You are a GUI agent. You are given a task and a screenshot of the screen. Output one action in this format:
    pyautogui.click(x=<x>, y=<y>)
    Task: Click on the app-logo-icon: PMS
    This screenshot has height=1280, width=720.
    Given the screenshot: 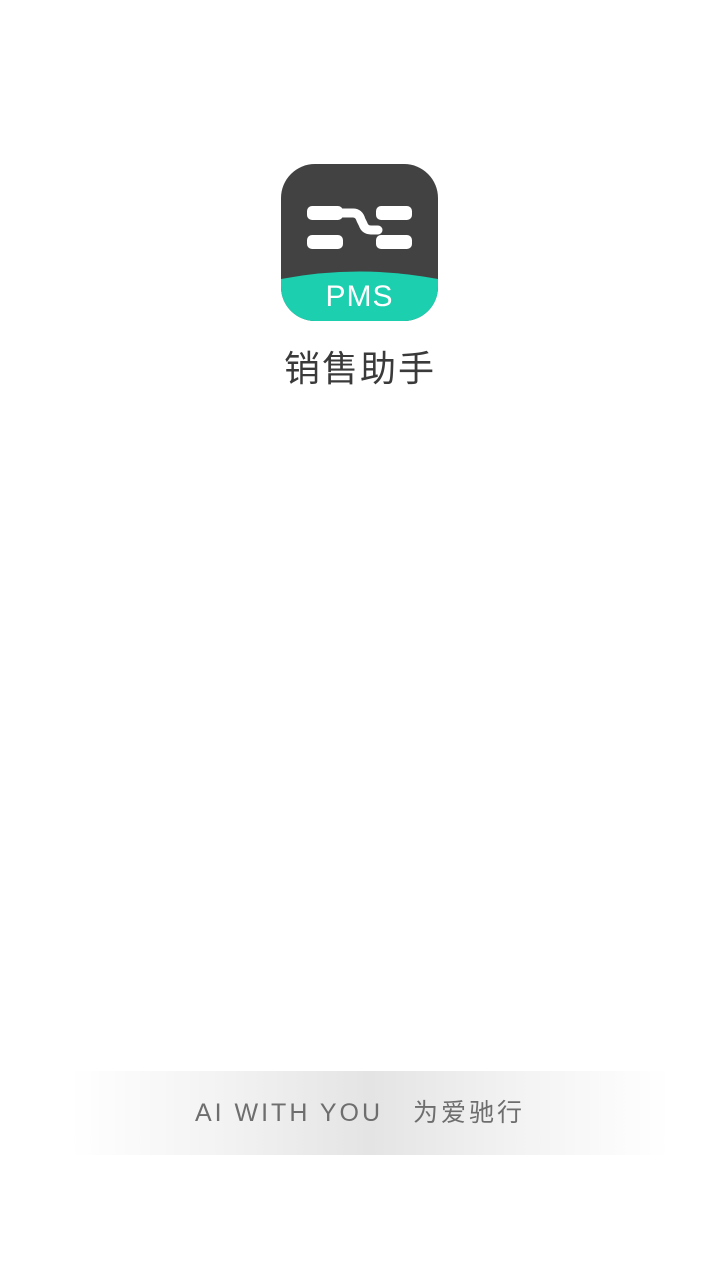 What is the action you would take?
    pyautogui.click(x=359, y=242)
    